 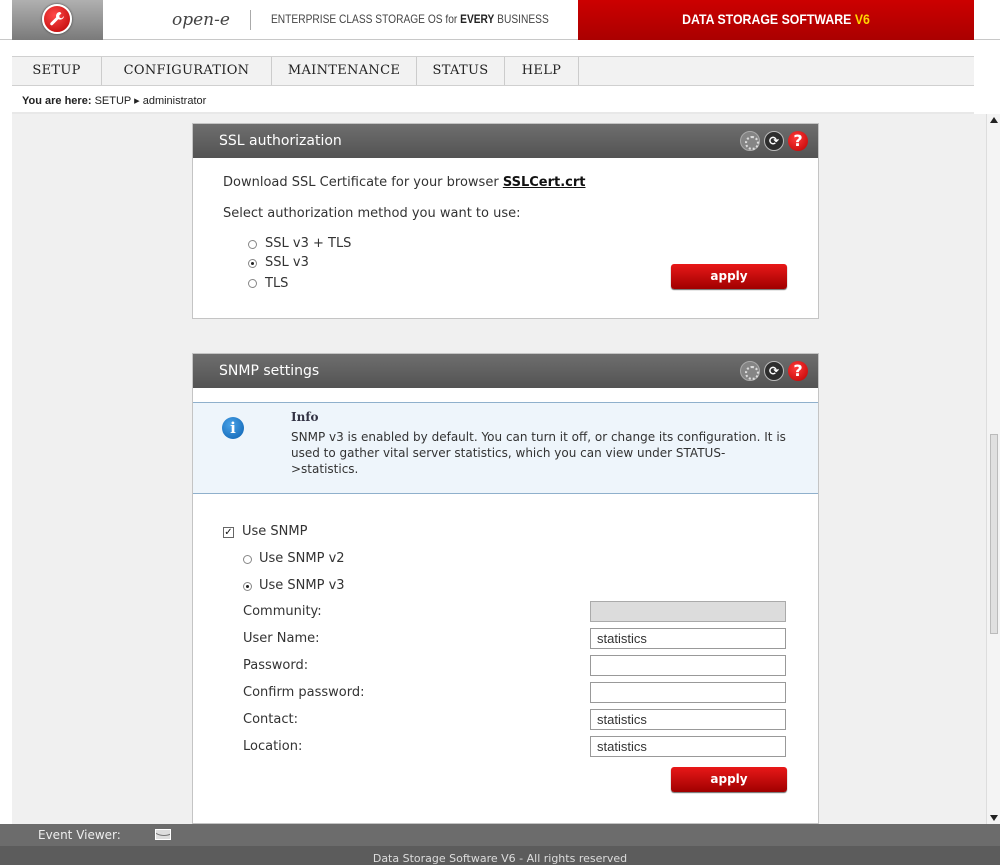 I want to click on community-field, so click(x=688, y=611).